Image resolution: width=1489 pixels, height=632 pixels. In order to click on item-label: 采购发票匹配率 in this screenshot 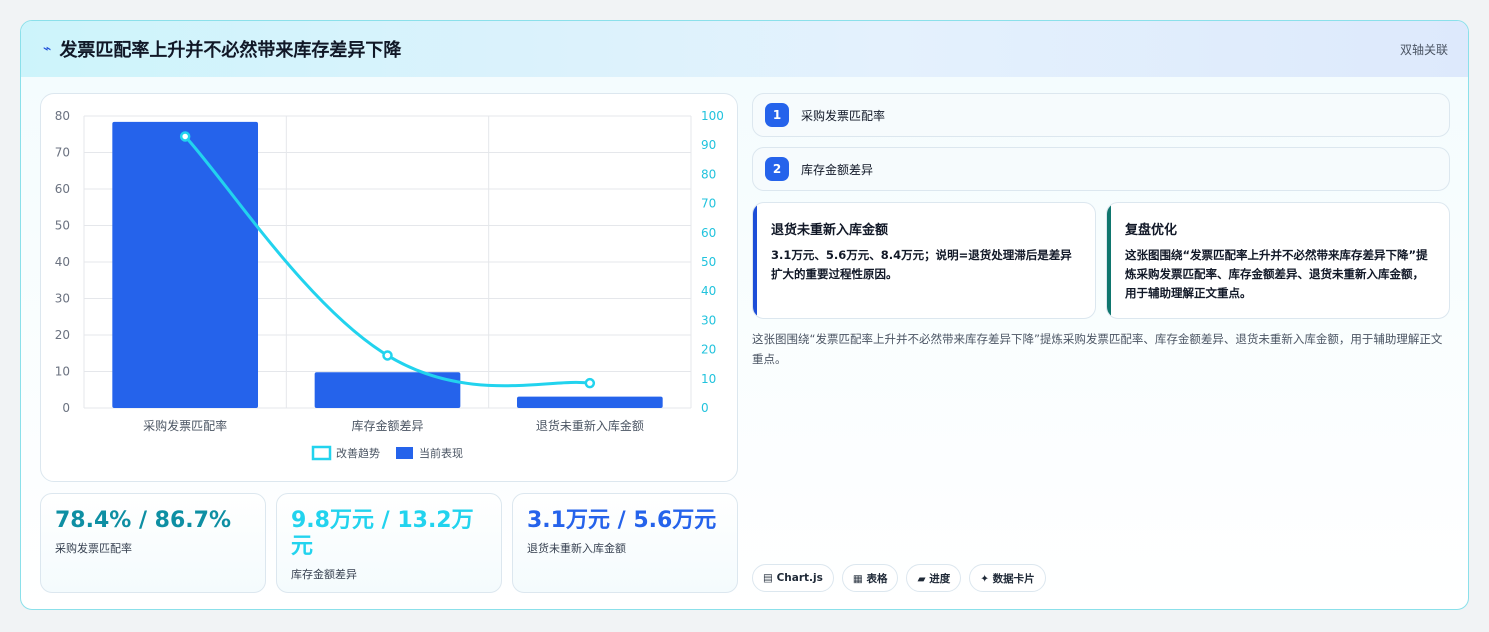, I will do `click(843, 115)`.